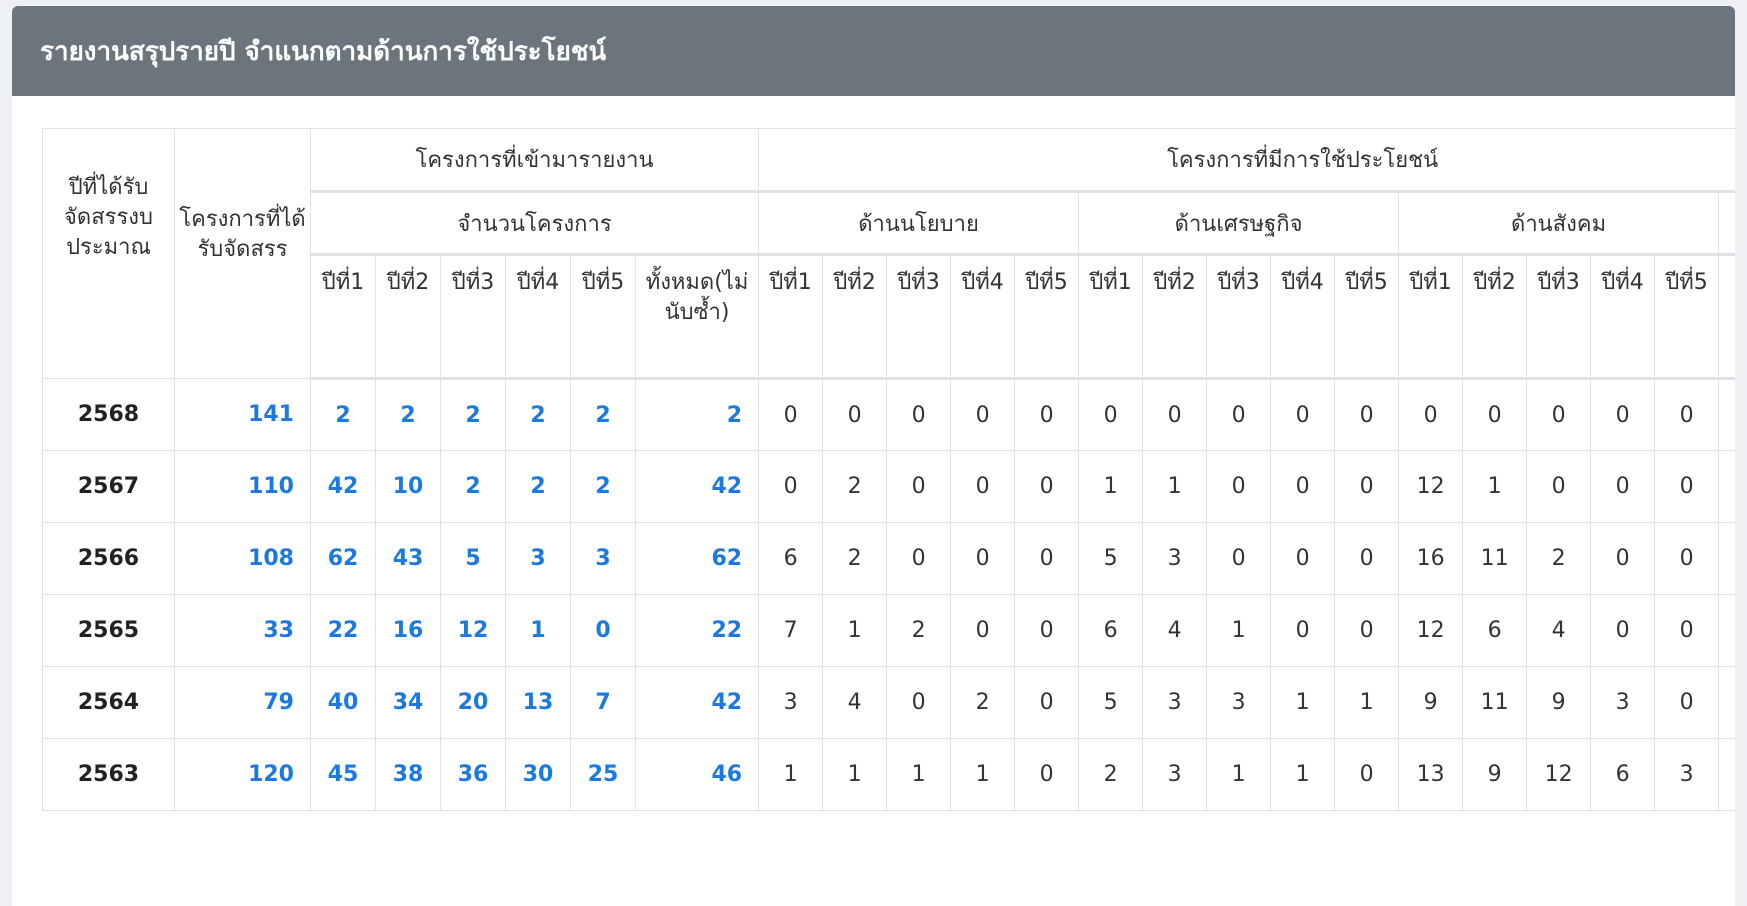  Describe the element at coordinates (1431, 630) in the screenshot. I see `social-cell: 12` at that location.